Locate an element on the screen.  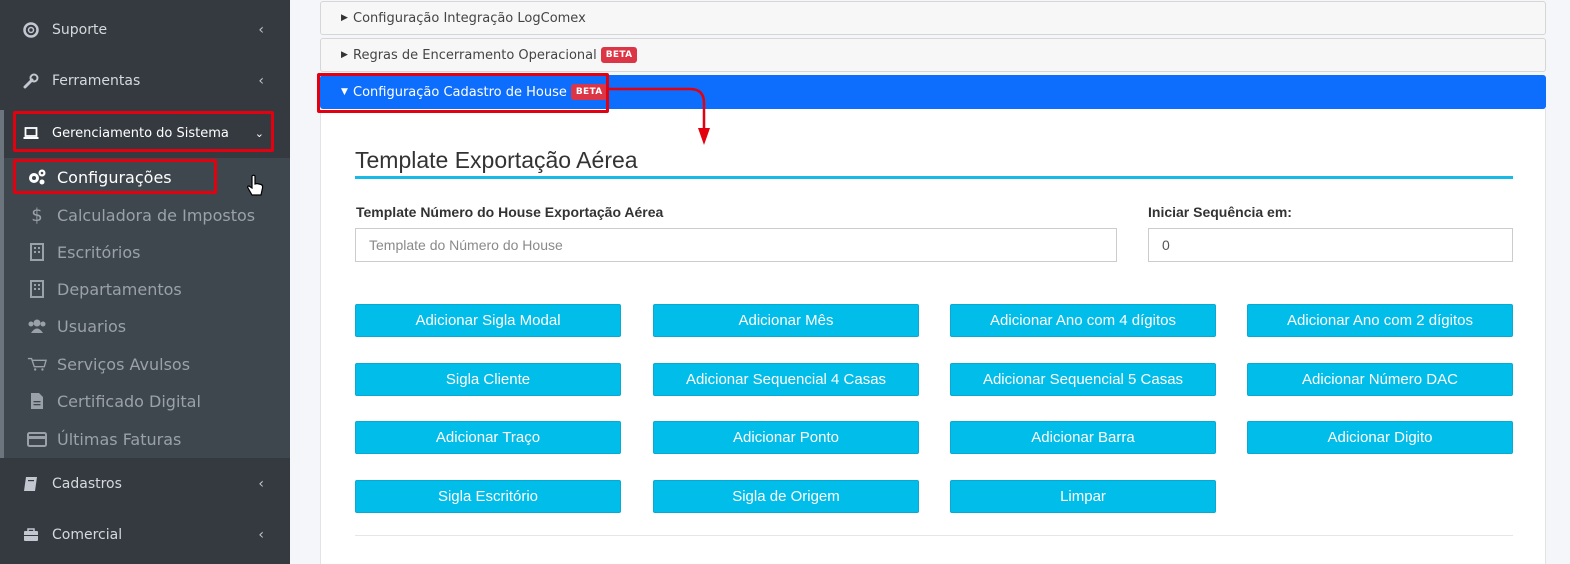
dollar-icon: $ is located at coordinates (37, 215).